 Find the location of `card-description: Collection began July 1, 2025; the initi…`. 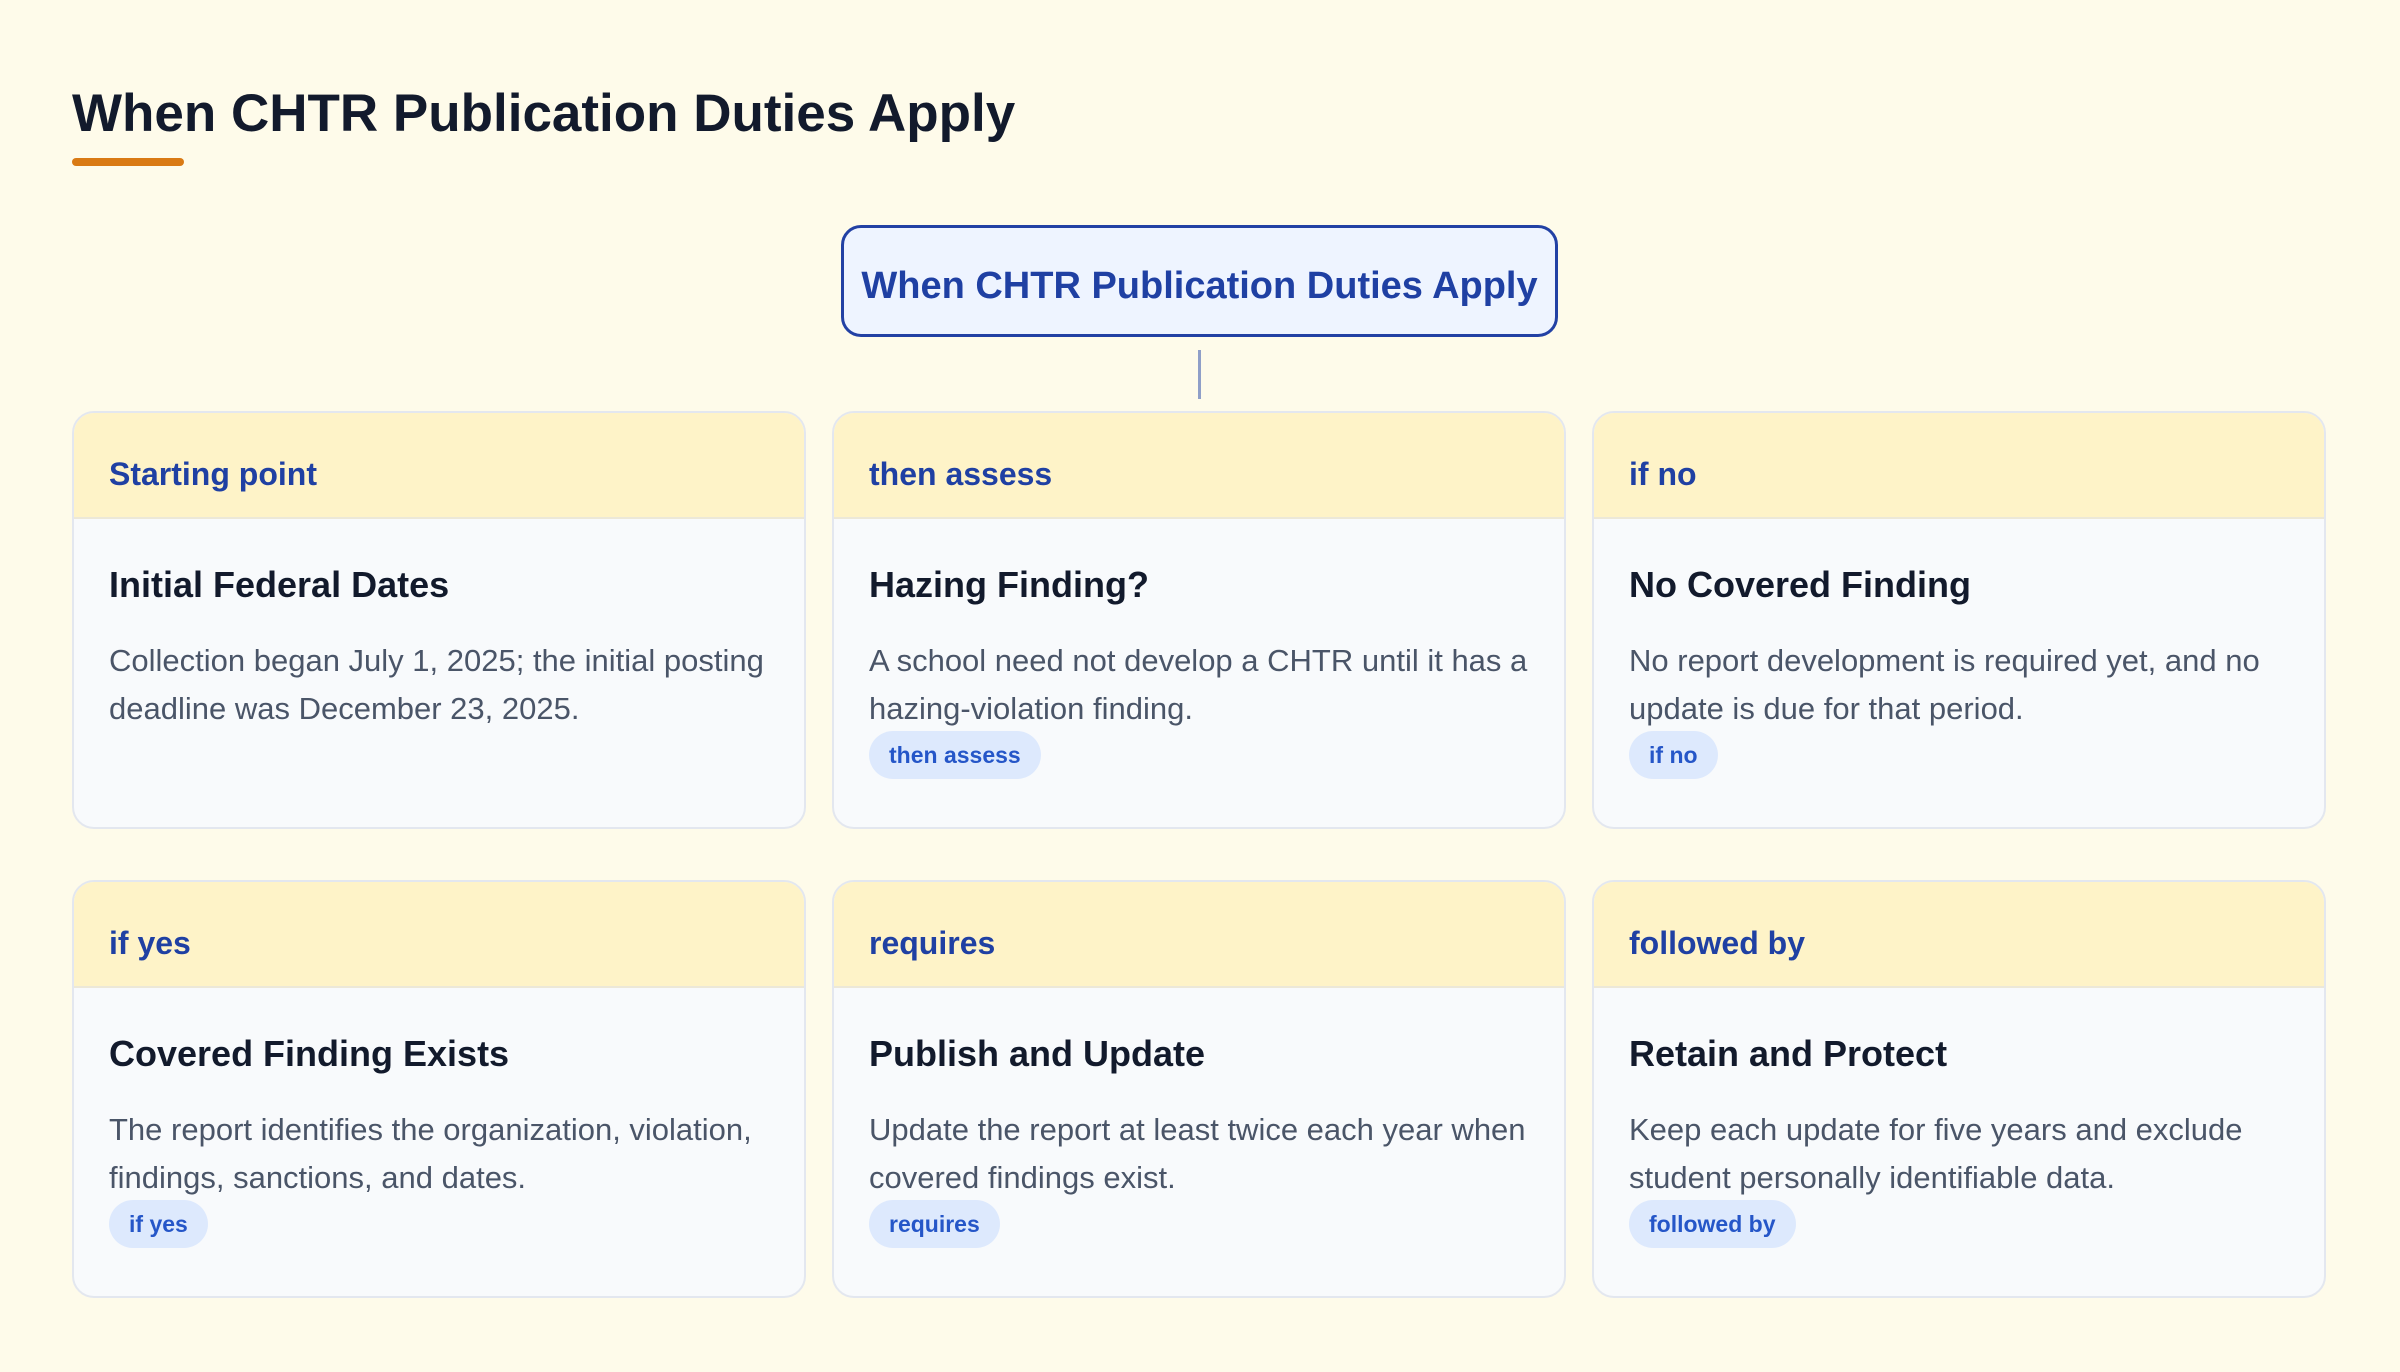

card-description: Collection began July 1, 2025; the initi… is located at coordinates (436, 684).